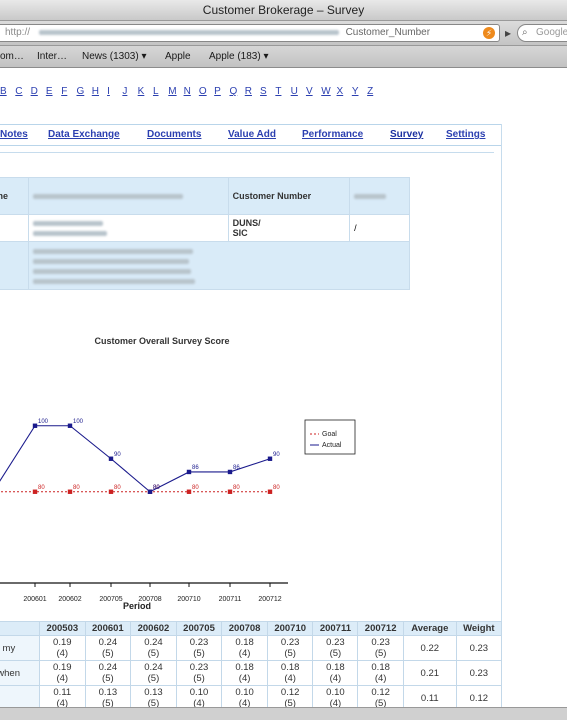  Describe the element at coordinates (252, 91) in the screenshot. I see `alphabet-link-r: R` at that location.